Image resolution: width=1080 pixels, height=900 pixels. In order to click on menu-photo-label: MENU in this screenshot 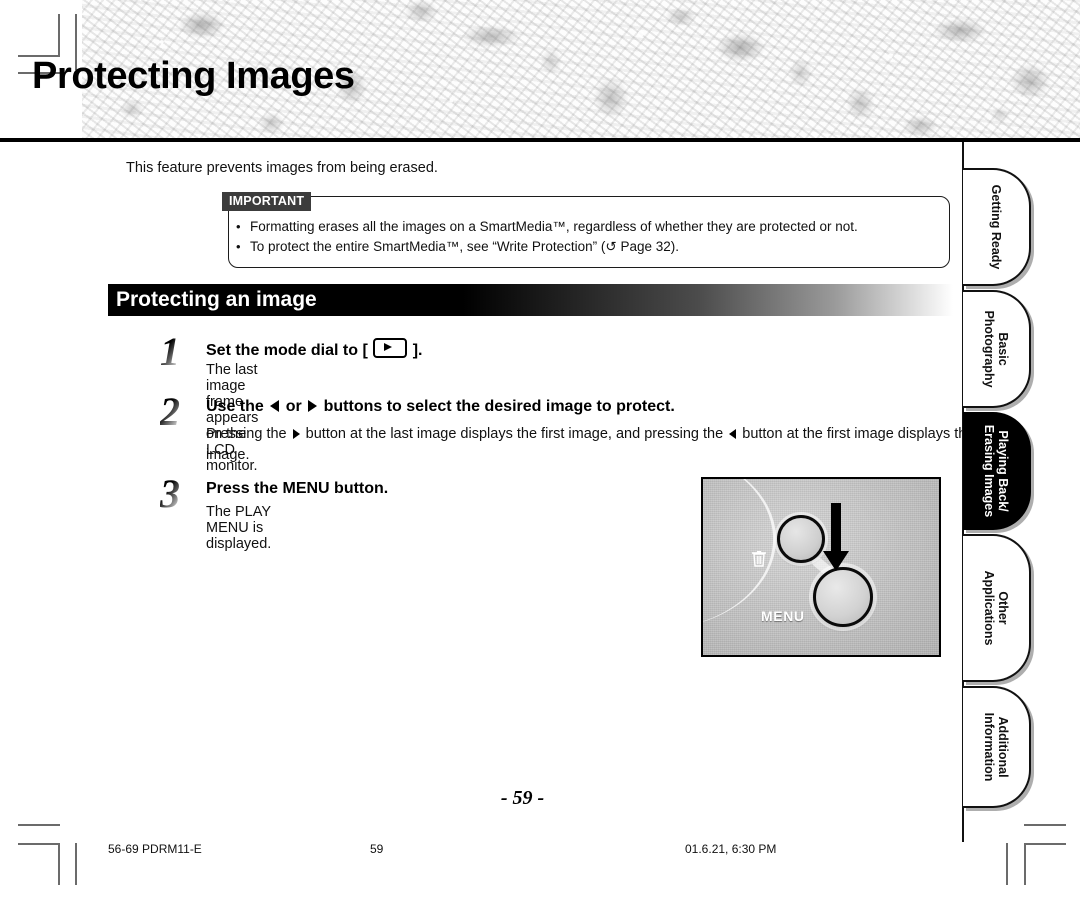, I will do `click(783, 616)`.